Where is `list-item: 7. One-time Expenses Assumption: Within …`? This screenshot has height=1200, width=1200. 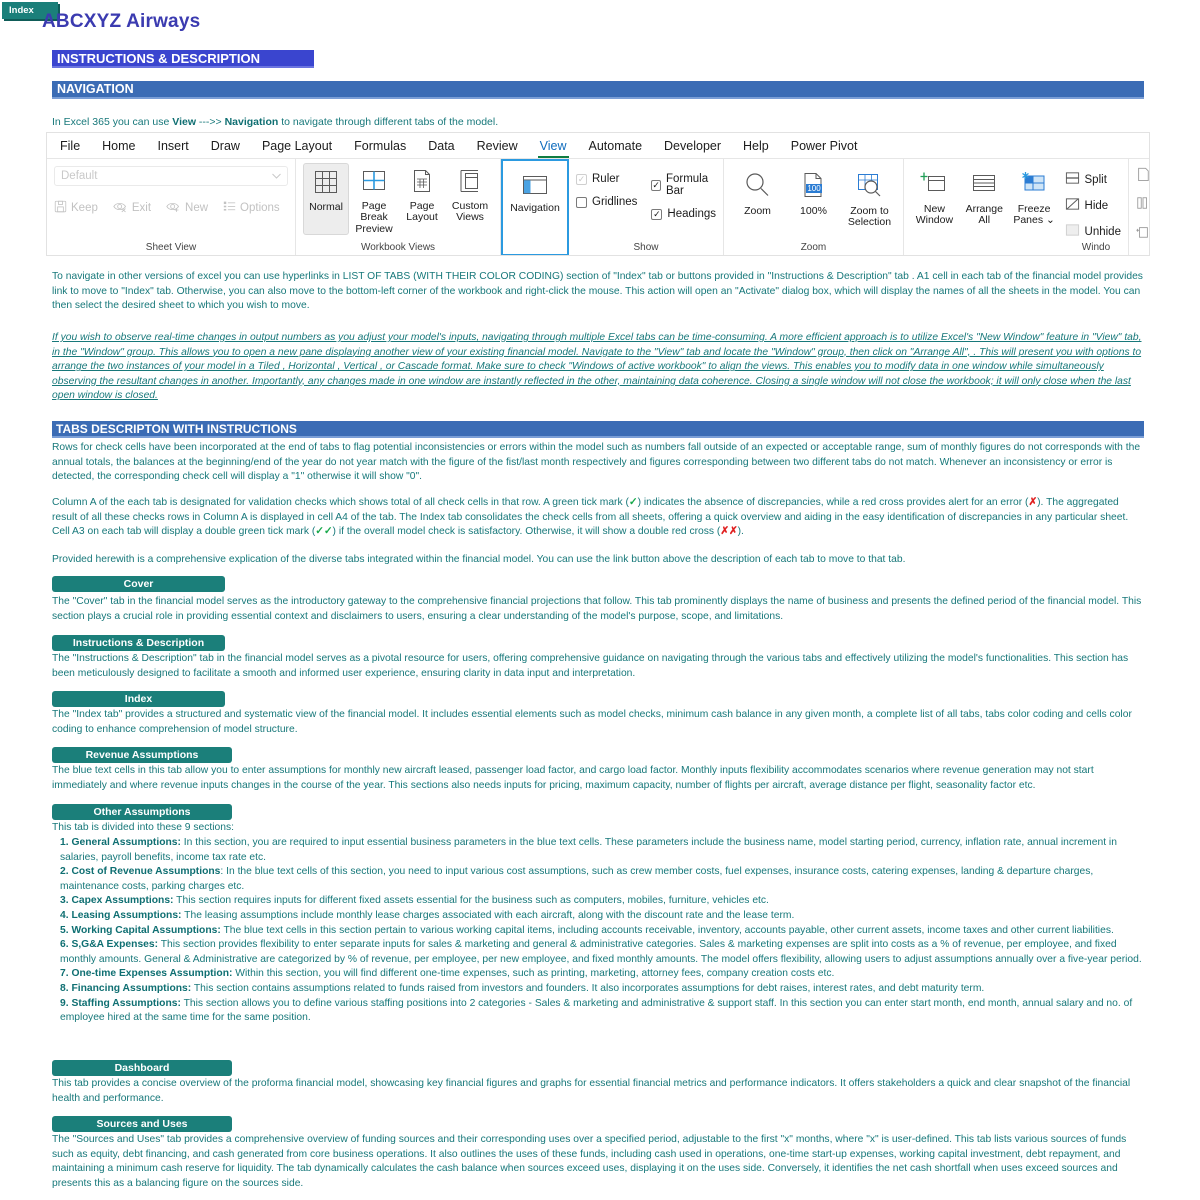 list-item: 7. One-time Expenses Assumption: Within … is located at coordinates (603, 974).